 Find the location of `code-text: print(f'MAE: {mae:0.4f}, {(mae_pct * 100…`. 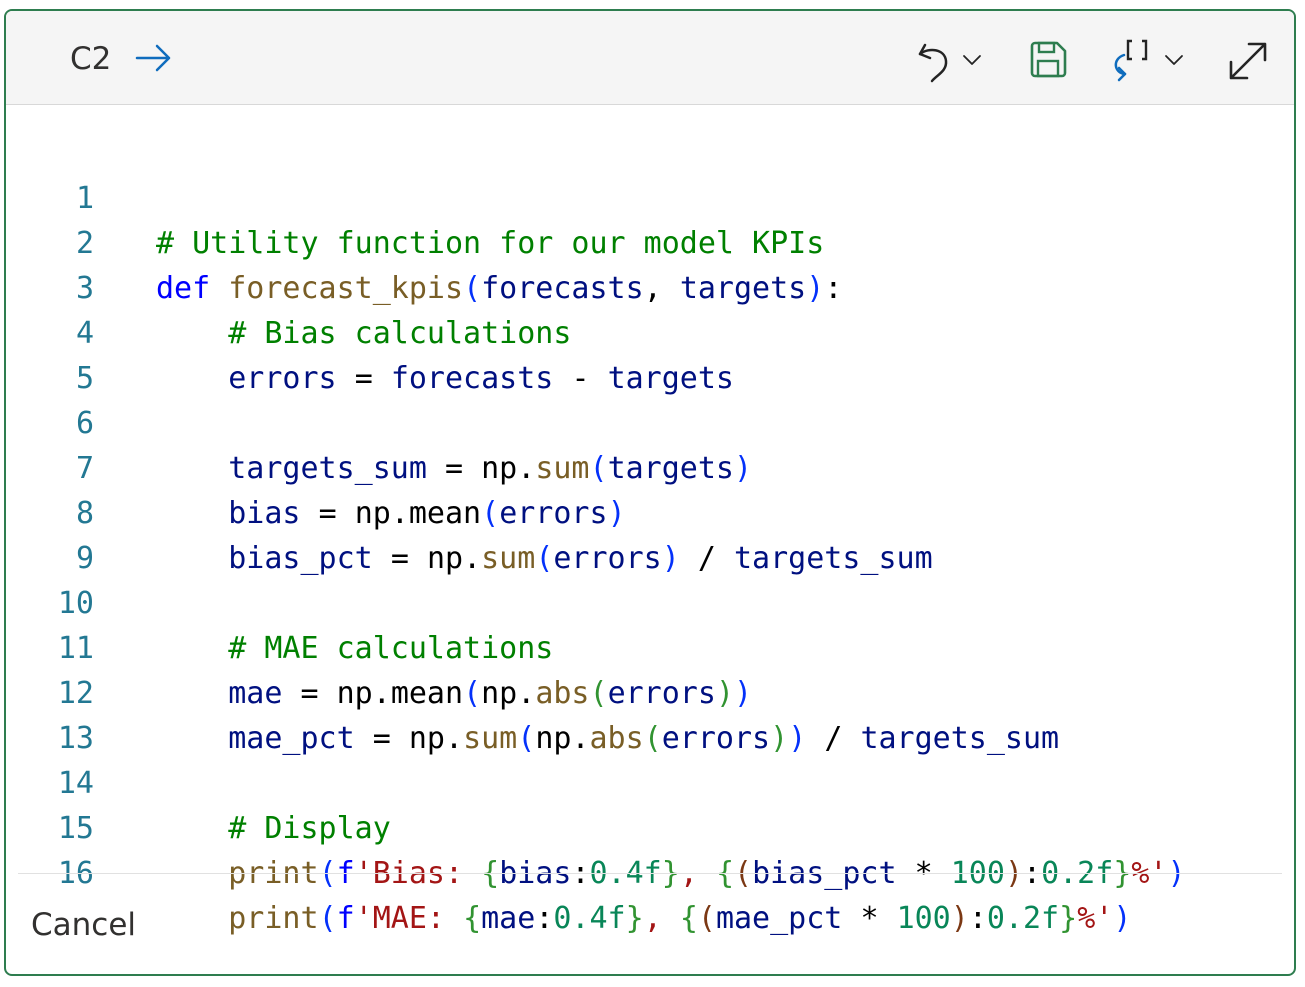

code-text: print(f'MAE: {mae:0.4f}, {(mae_pct * 100… is located at coordinates (680, 918).